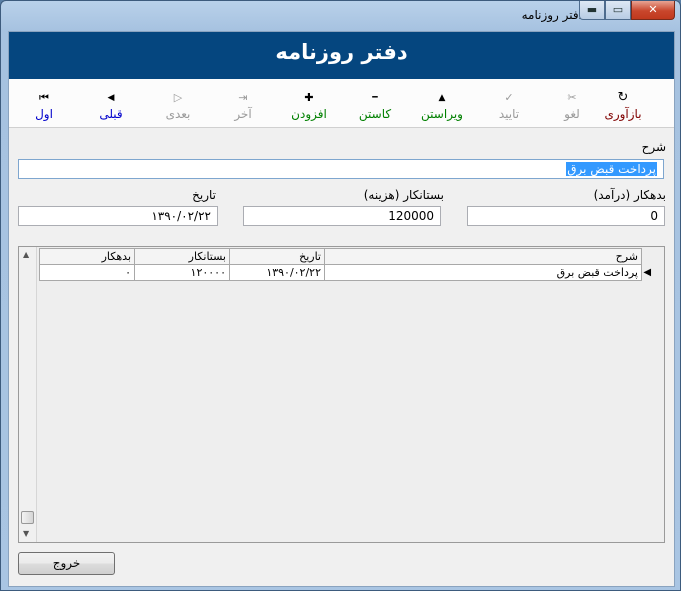  I want to click on window-controls: ▬ ▭ ✕, so click(627, 10).